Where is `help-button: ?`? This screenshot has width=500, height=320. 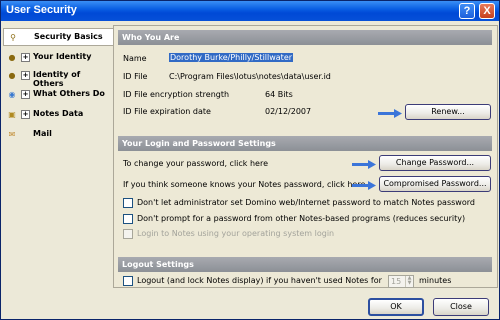
help-button: ? is located at coordinates (467, 11).